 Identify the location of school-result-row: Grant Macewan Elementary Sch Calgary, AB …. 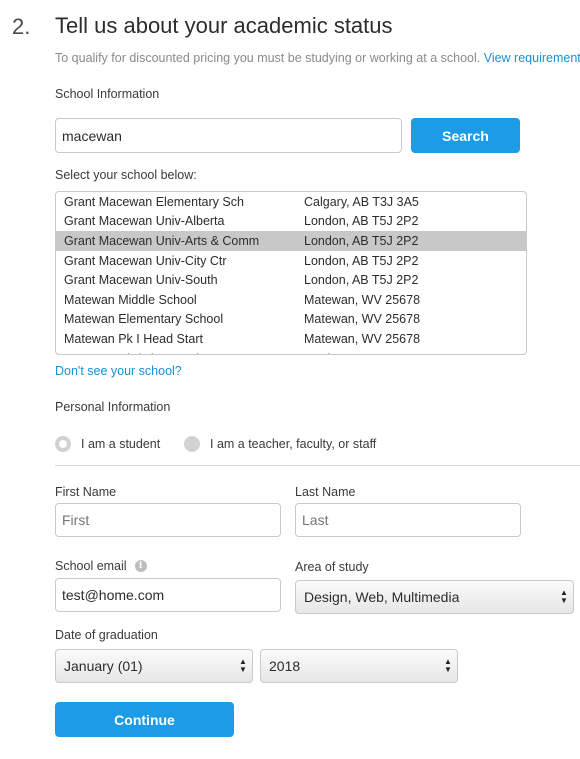
(291, 202).